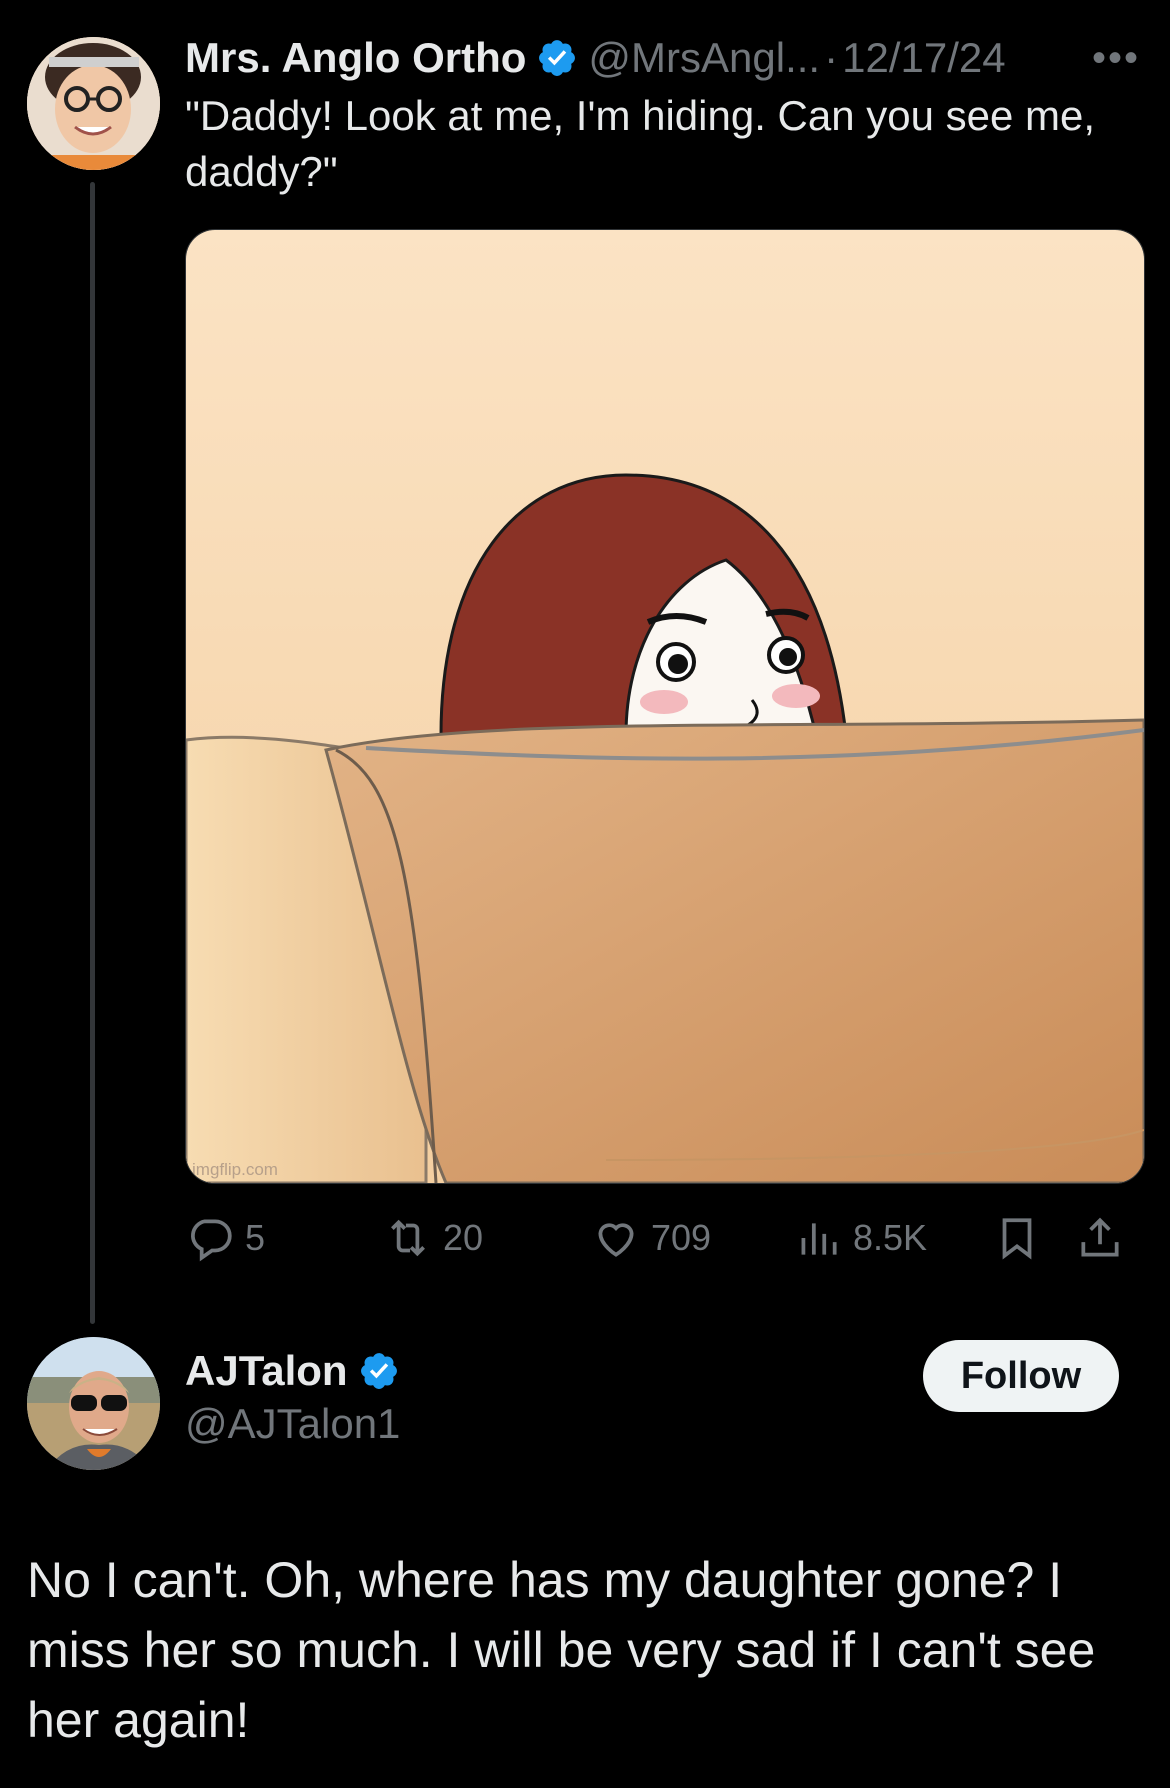 The width and height of the screenshot is (1170, 1788). What do you see at coordinates (890, 1237) in the screenshot?
I see `view-count: 8.5K` at bounding box center [890, 1237].